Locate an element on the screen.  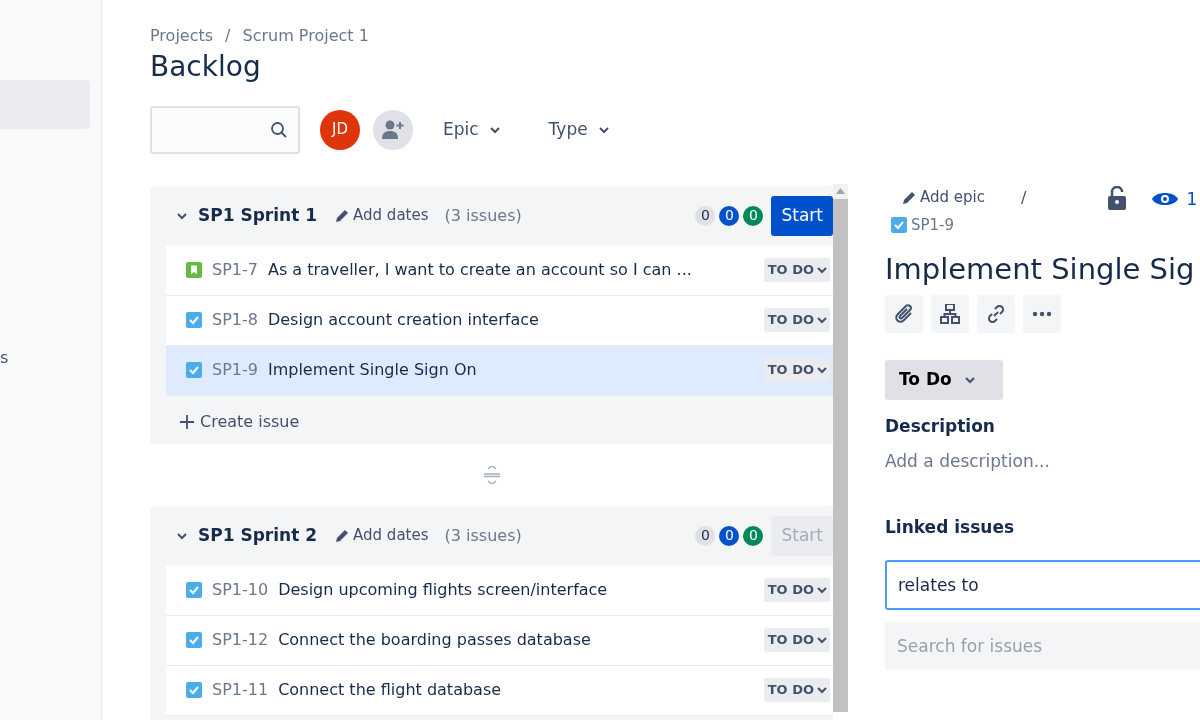
hierarchy-icon is located at coordinates (950, 313).